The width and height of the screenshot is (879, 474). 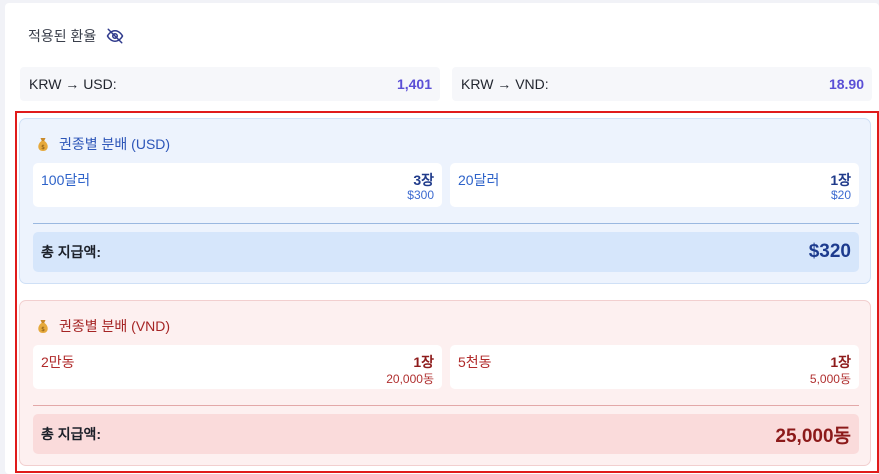 What do you see at coordinates (230, 84) in the screenshot?
I see `rate-card-krw-usd: KRW → USD: 1,401` at bounding box center [230, 84].